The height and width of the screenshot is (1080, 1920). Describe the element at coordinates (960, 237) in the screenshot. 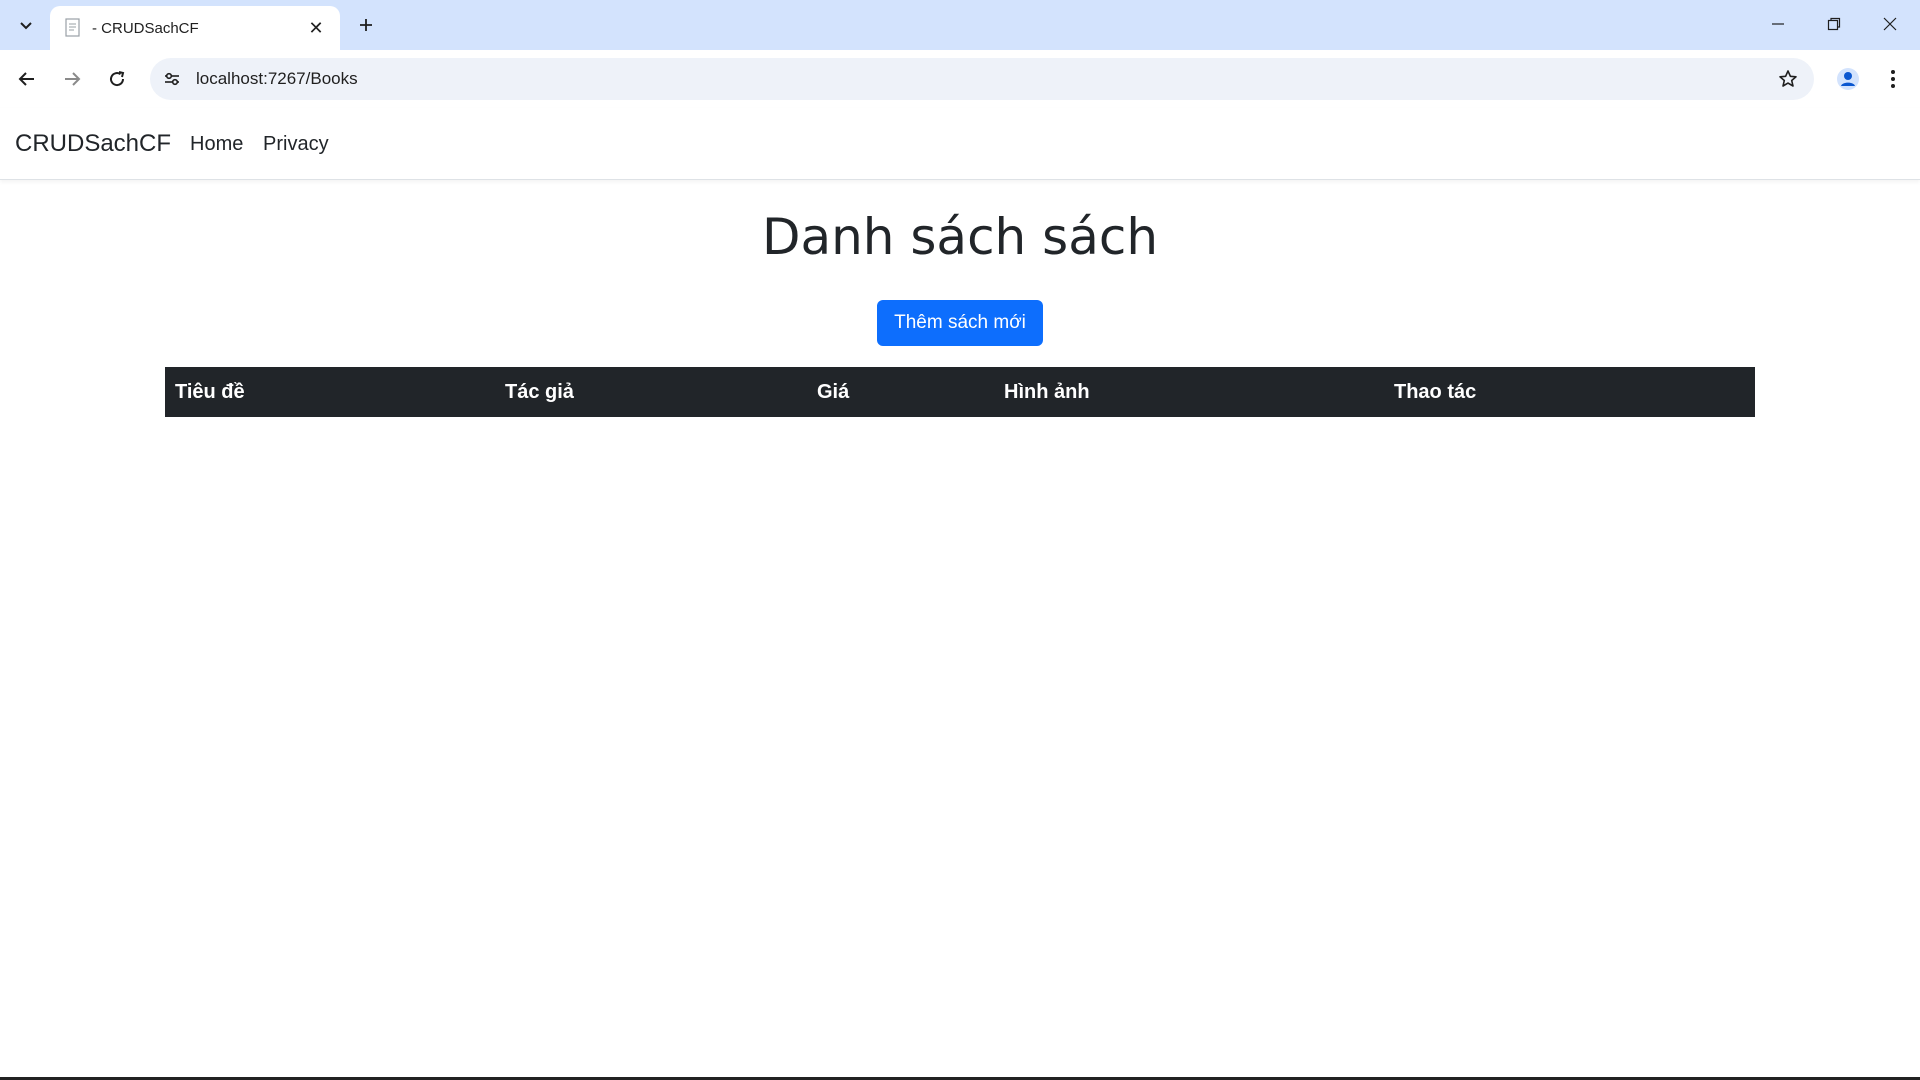

I see `page-title: Danh sách sách` at that location.